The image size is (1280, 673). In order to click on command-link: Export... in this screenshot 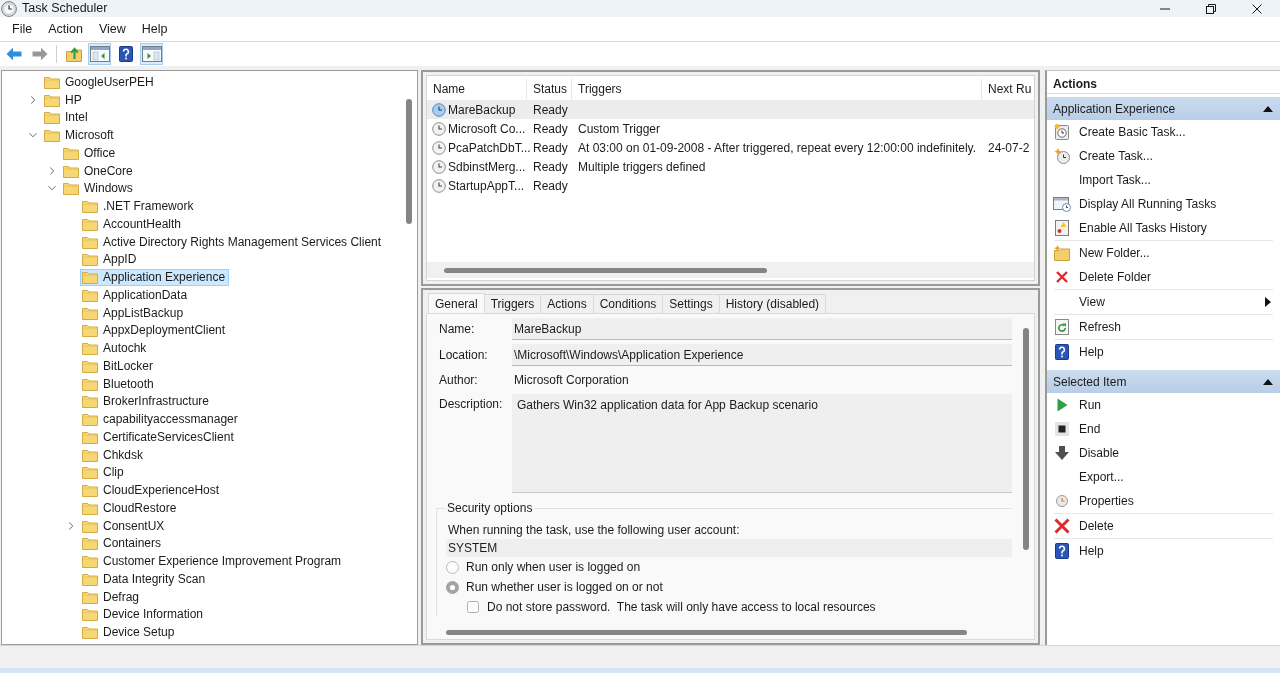, I will do `click(1163, 477)`.